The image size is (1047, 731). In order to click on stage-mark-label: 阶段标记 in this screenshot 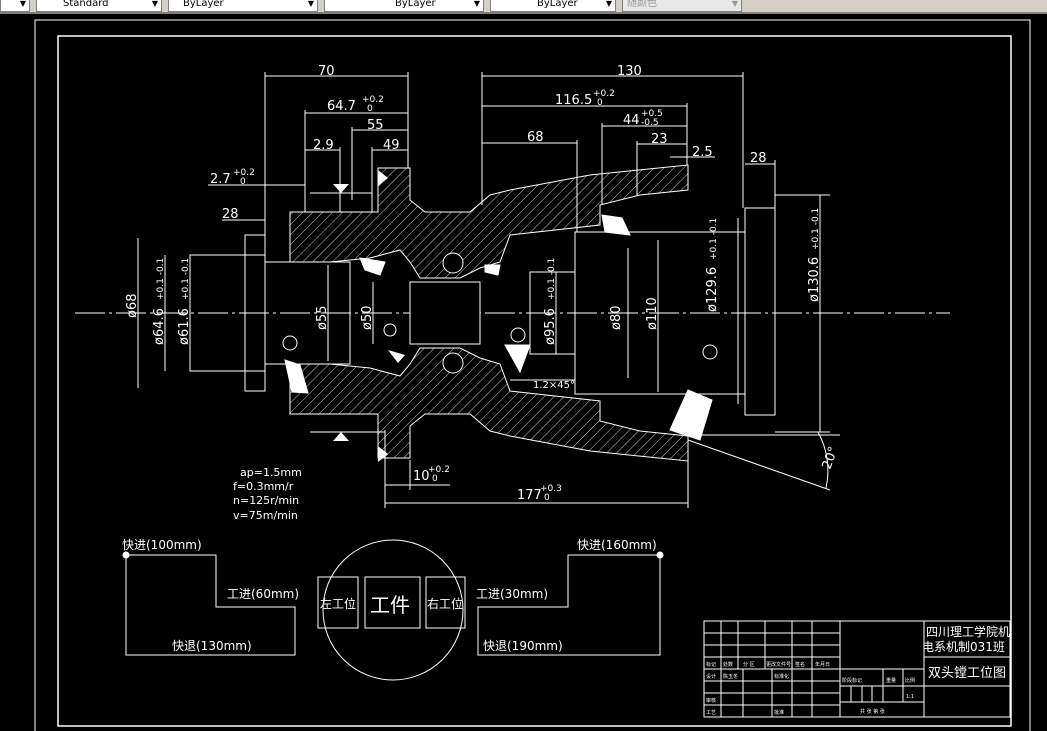, I will do `click(852, 680)`.